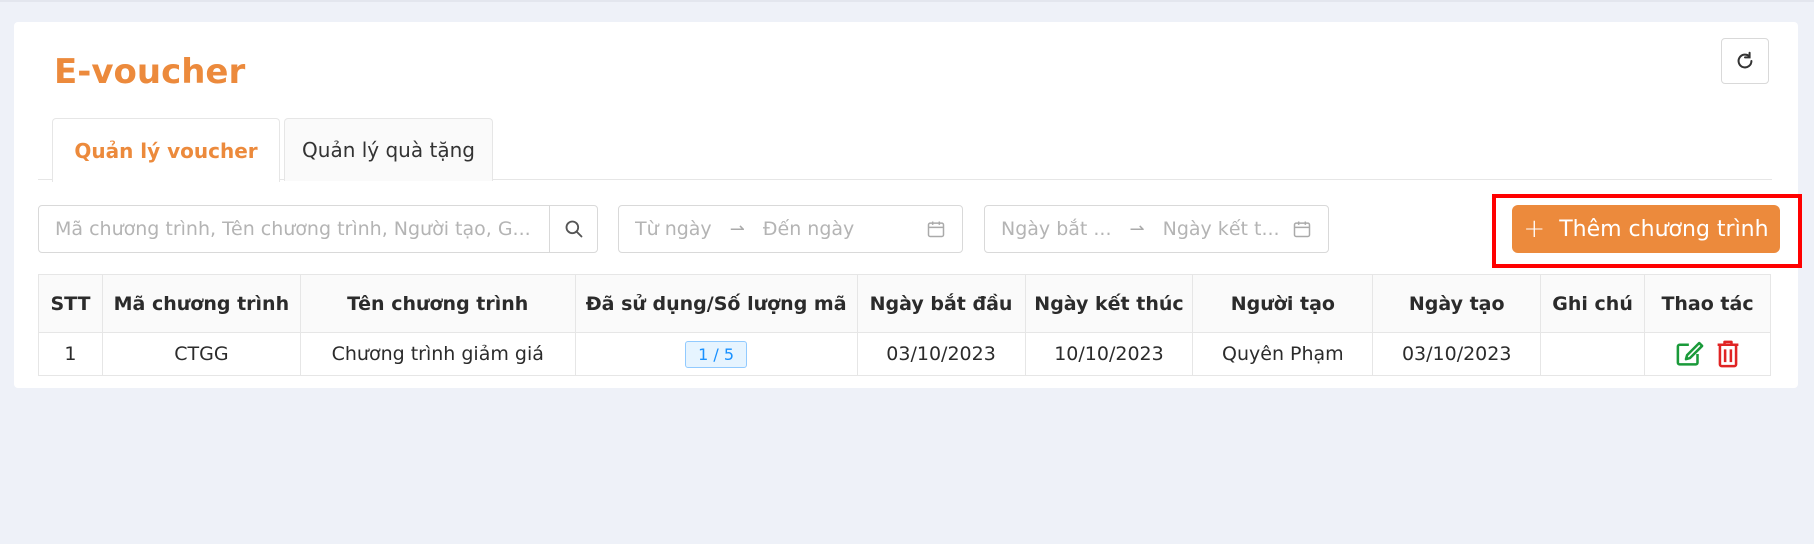 The image size is (1814, 544). Describe the element at coordinates (941, 303) in the screenshot. I see `col-header-start-date: Ngày bắt đầu` at that location.